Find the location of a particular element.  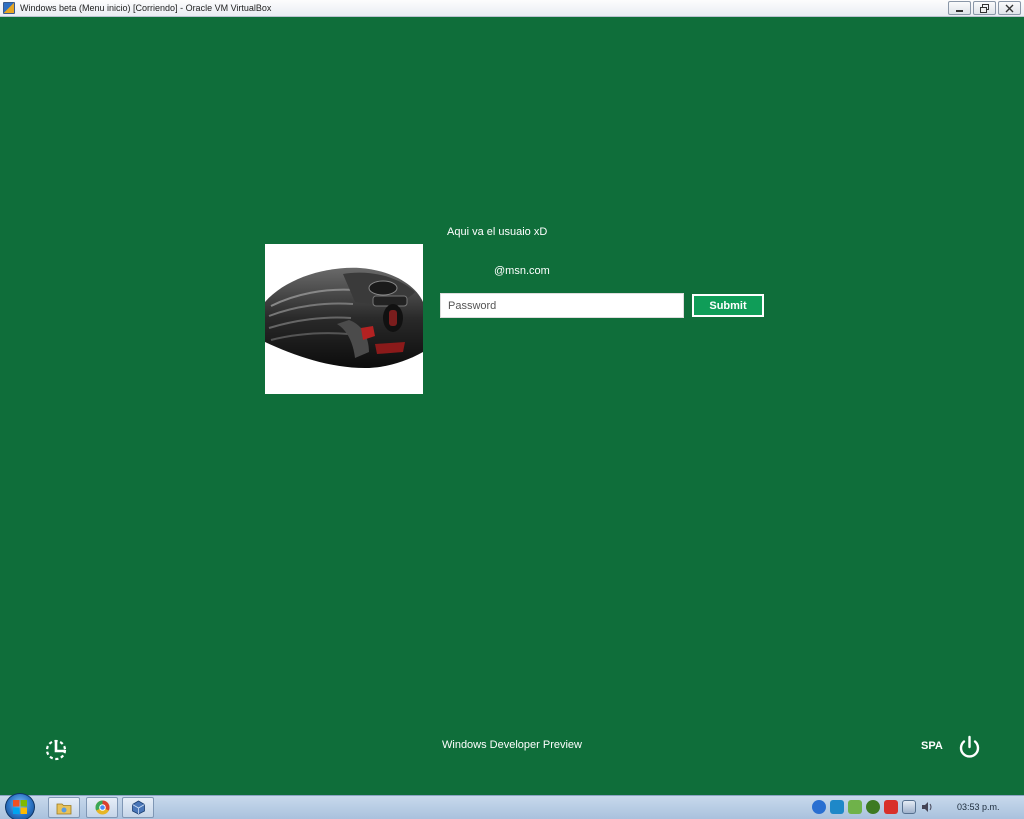

app-tray-icon is located at coordinates (873, 807).